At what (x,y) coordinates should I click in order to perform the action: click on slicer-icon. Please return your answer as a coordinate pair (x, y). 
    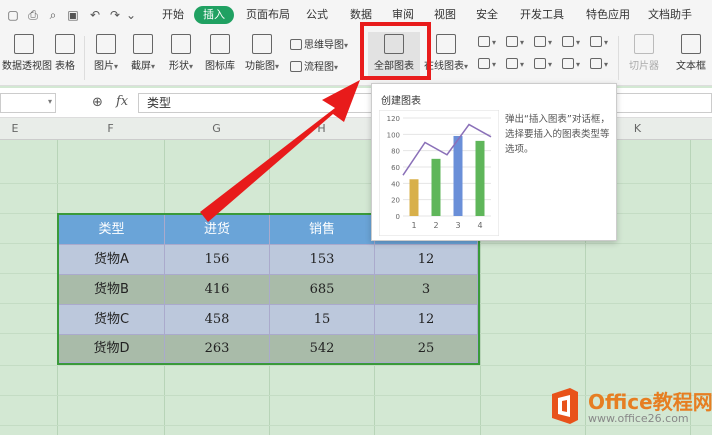
    Looking at the image, I should click on (644, 44).